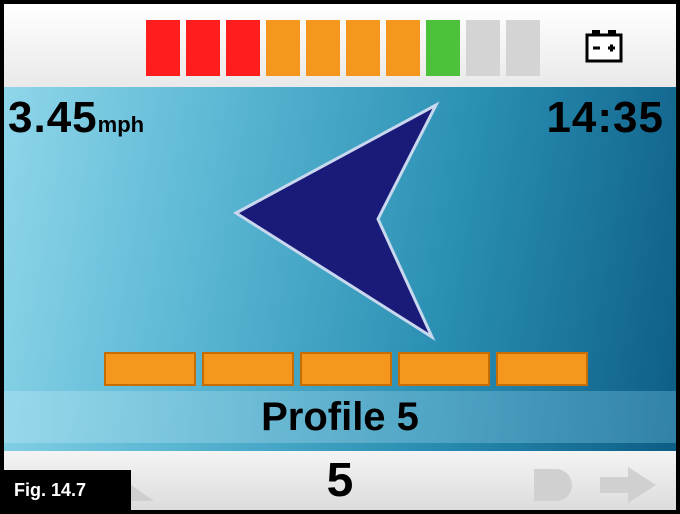  I want to click on faded-light-arrow-icon, so click(595, 485).